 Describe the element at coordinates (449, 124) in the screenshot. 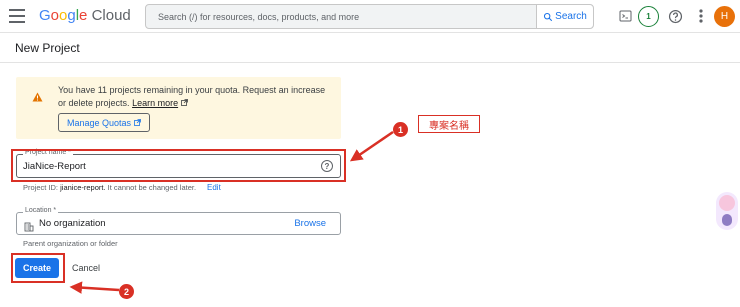

I see `annotation-callout: 專案名稱` at that location.